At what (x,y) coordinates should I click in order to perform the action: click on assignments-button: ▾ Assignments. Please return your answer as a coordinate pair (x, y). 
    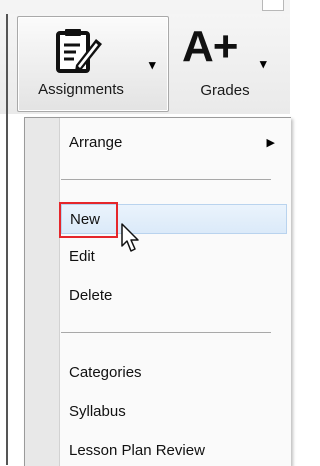
    Looking at the image, I should click on (93, 64).